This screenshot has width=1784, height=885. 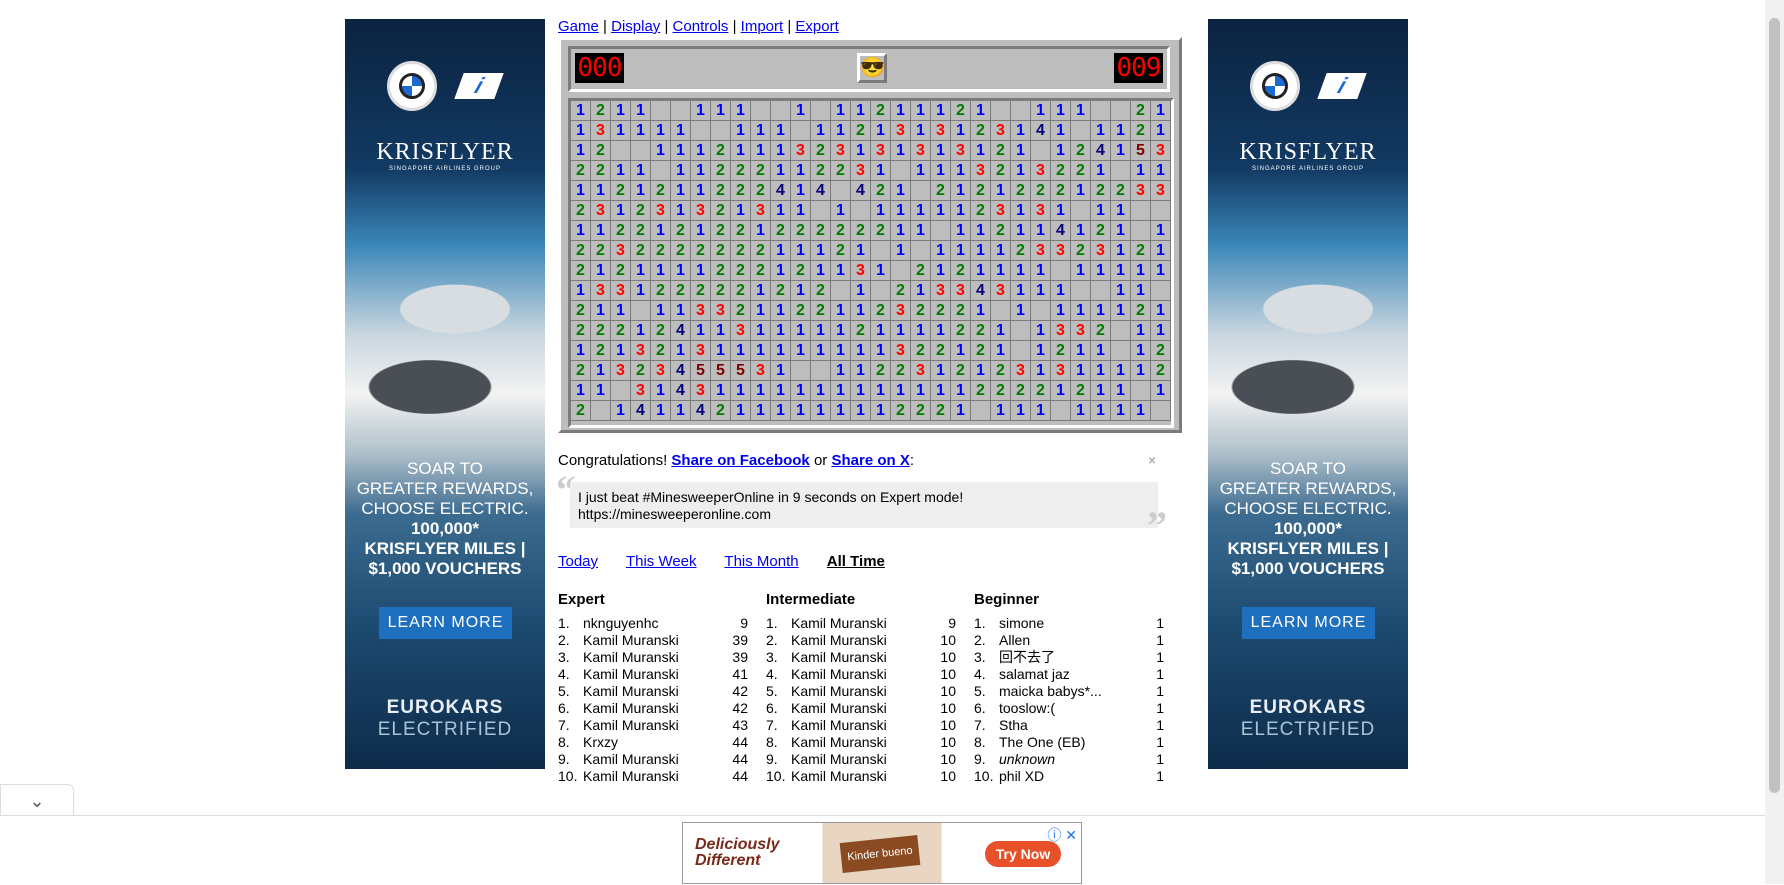 What do you see at coordinates (1062, 835) in the screenshot?
I see `ad-close-icon: ⓘ ✕` at bounding box center [1062, 835].